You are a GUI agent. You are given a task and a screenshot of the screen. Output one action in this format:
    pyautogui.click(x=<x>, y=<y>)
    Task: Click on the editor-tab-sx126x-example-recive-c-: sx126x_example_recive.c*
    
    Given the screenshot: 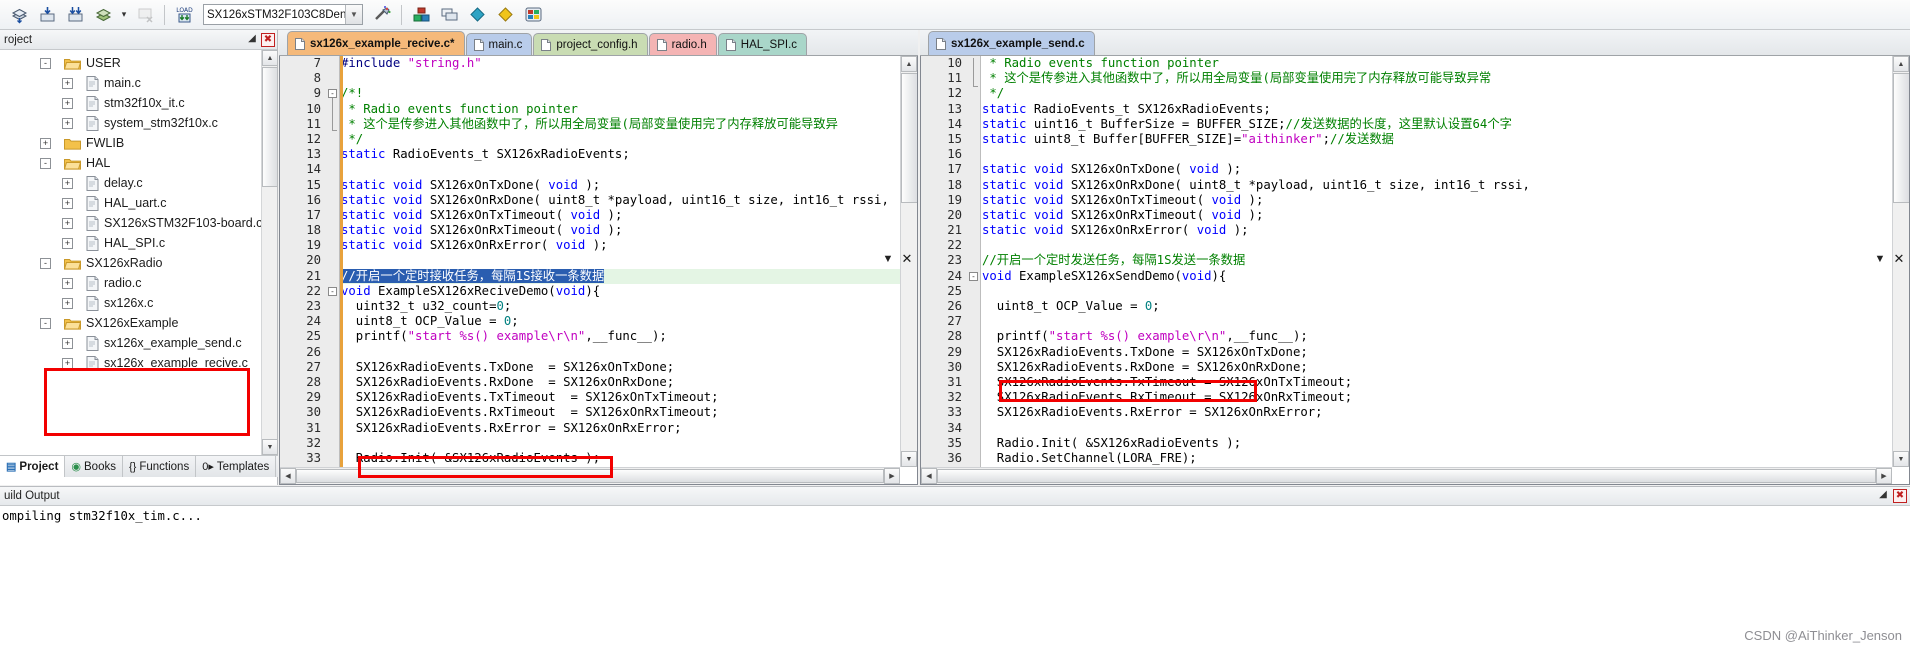 What is the action you would take?
    pyautogui.click(x=376, y=43)
    